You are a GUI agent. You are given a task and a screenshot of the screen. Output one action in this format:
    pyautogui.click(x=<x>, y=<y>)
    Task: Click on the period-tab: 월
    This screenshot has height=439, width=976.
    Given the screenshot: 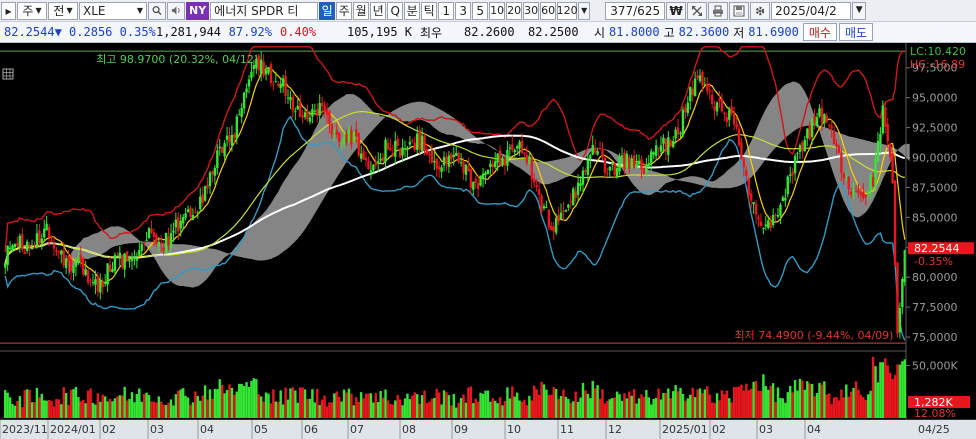 What is the action you would take?
    pyautogui.click(x=361, y=10)
    